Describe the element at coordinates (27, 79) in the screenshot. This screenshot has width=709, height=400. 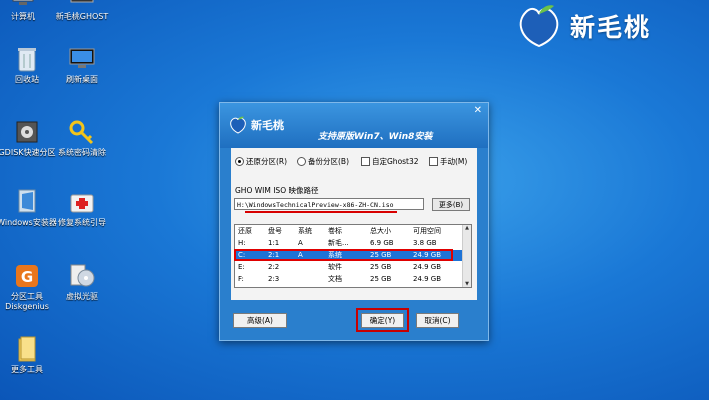
I see `desktop-icon-label: 回收站` at that location.